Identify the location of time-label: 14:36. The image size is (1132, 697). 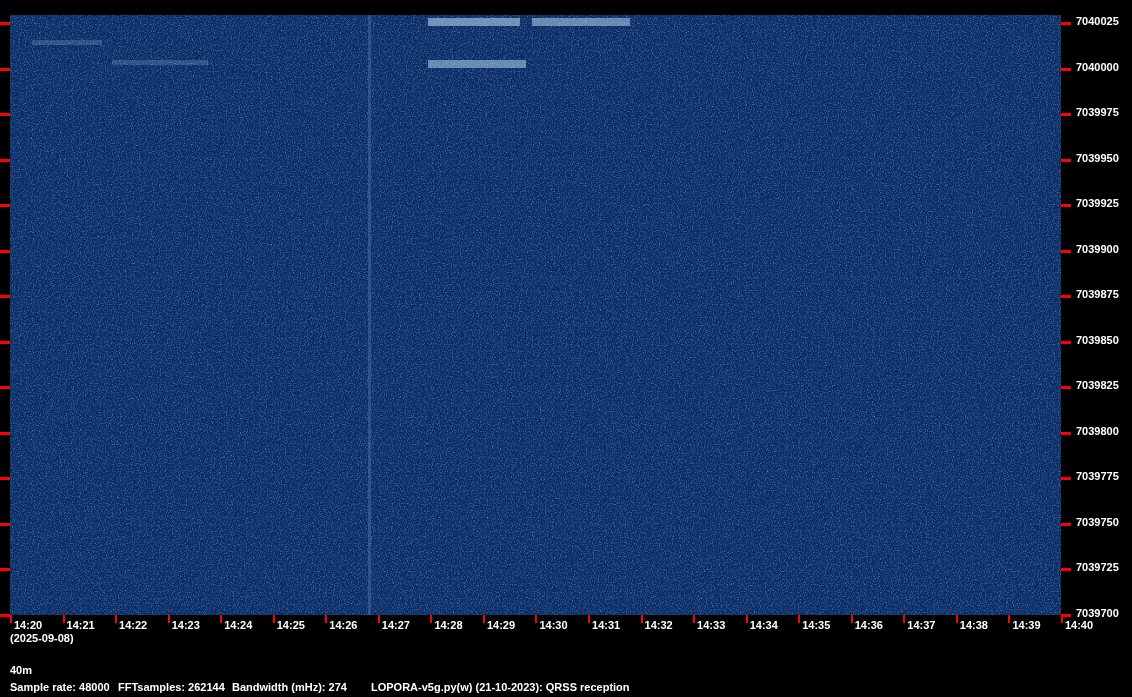
(868, 625).